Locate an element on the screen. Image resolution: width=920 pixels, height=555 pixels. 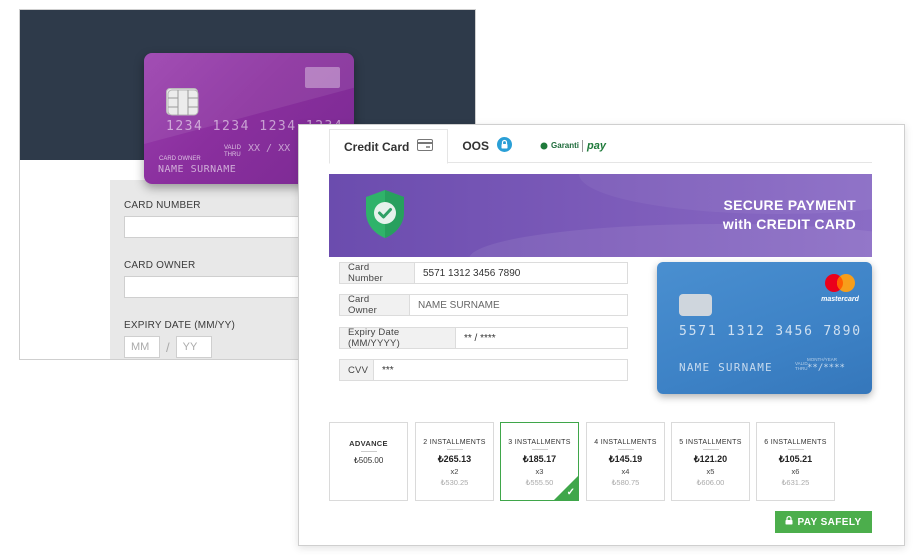
installment-amount: ₺105.21 is located at coordinates (795, 459).